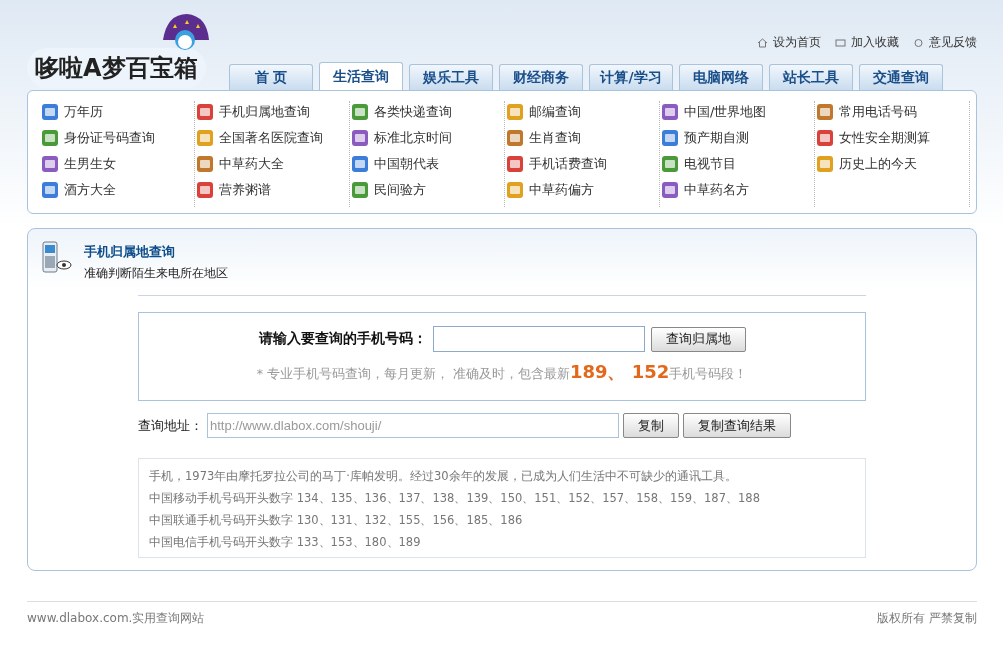 The image size is (1003, 661). Describe the element at coordinates (413, 112) in the screenshot. I see `tool-link: 各类快递查询` at that location.